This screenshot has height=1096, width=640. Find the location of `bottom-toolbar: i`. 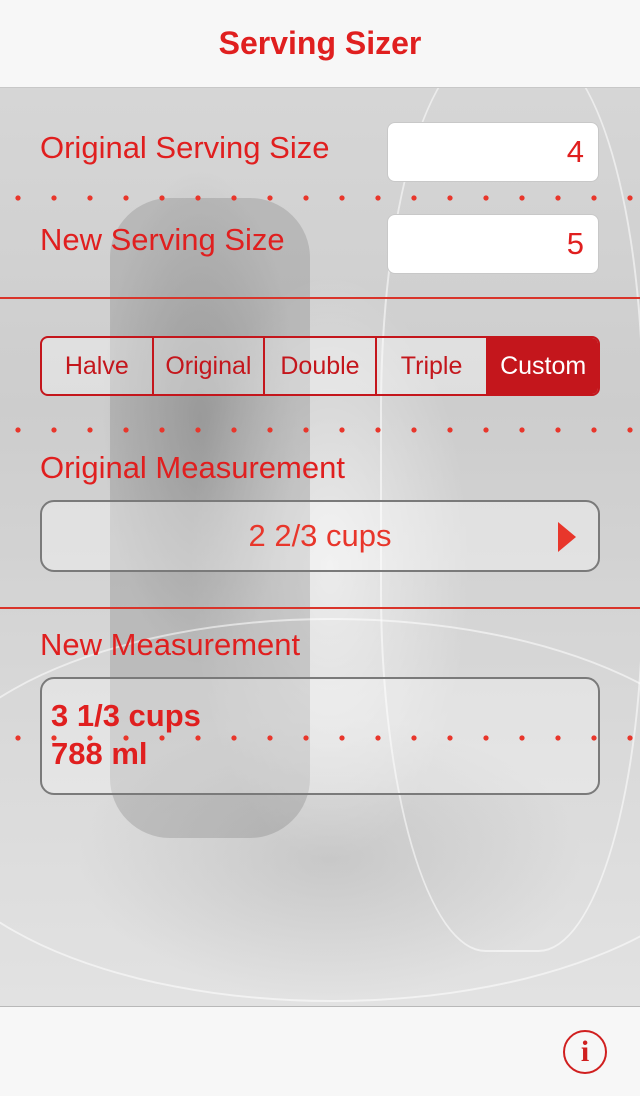

bottom-toolbar: i is located at coordinates (320, 1051).